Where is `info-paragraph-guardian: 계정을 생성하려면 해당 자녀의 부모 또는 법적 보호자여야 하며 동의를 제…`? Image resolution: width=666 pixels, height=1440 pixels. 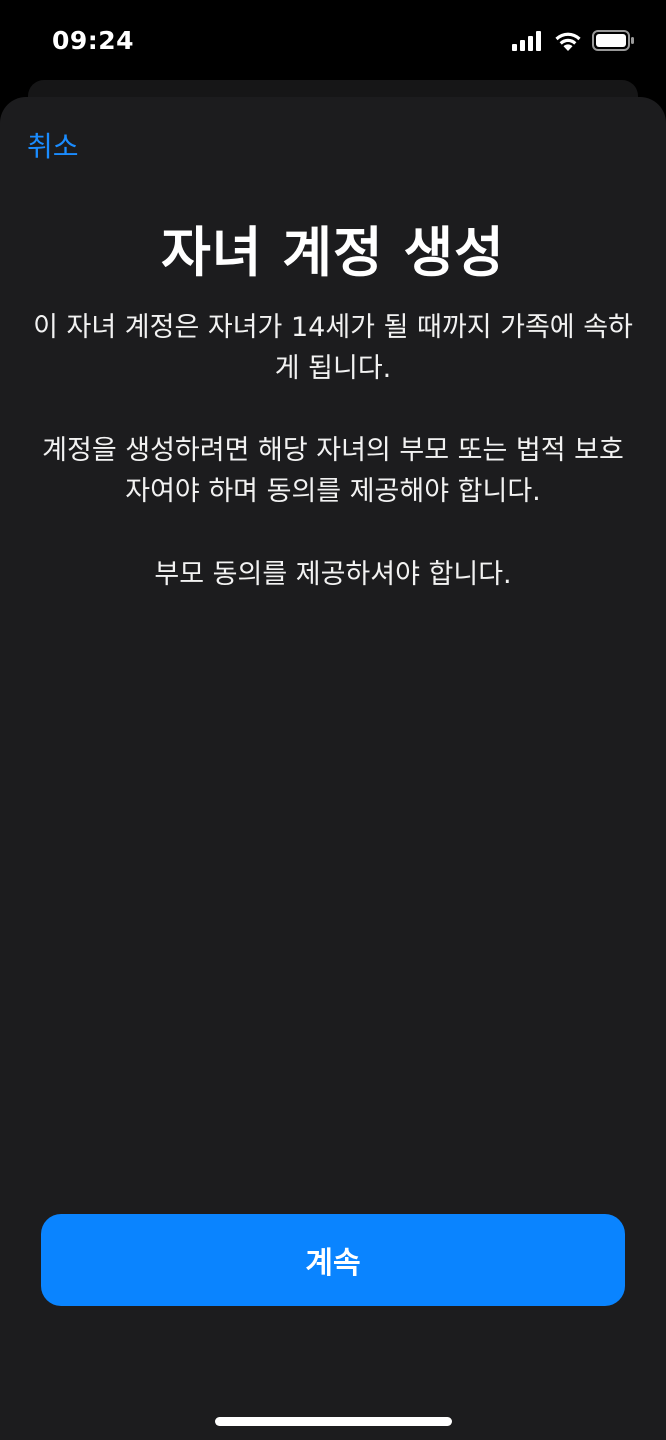
info-paragraph-guardian: 계정을 생성하려면 해당 자녀의 부모 또는 법적 보호자여야 하며 동의를 제… is located at coordinates (333, 471).